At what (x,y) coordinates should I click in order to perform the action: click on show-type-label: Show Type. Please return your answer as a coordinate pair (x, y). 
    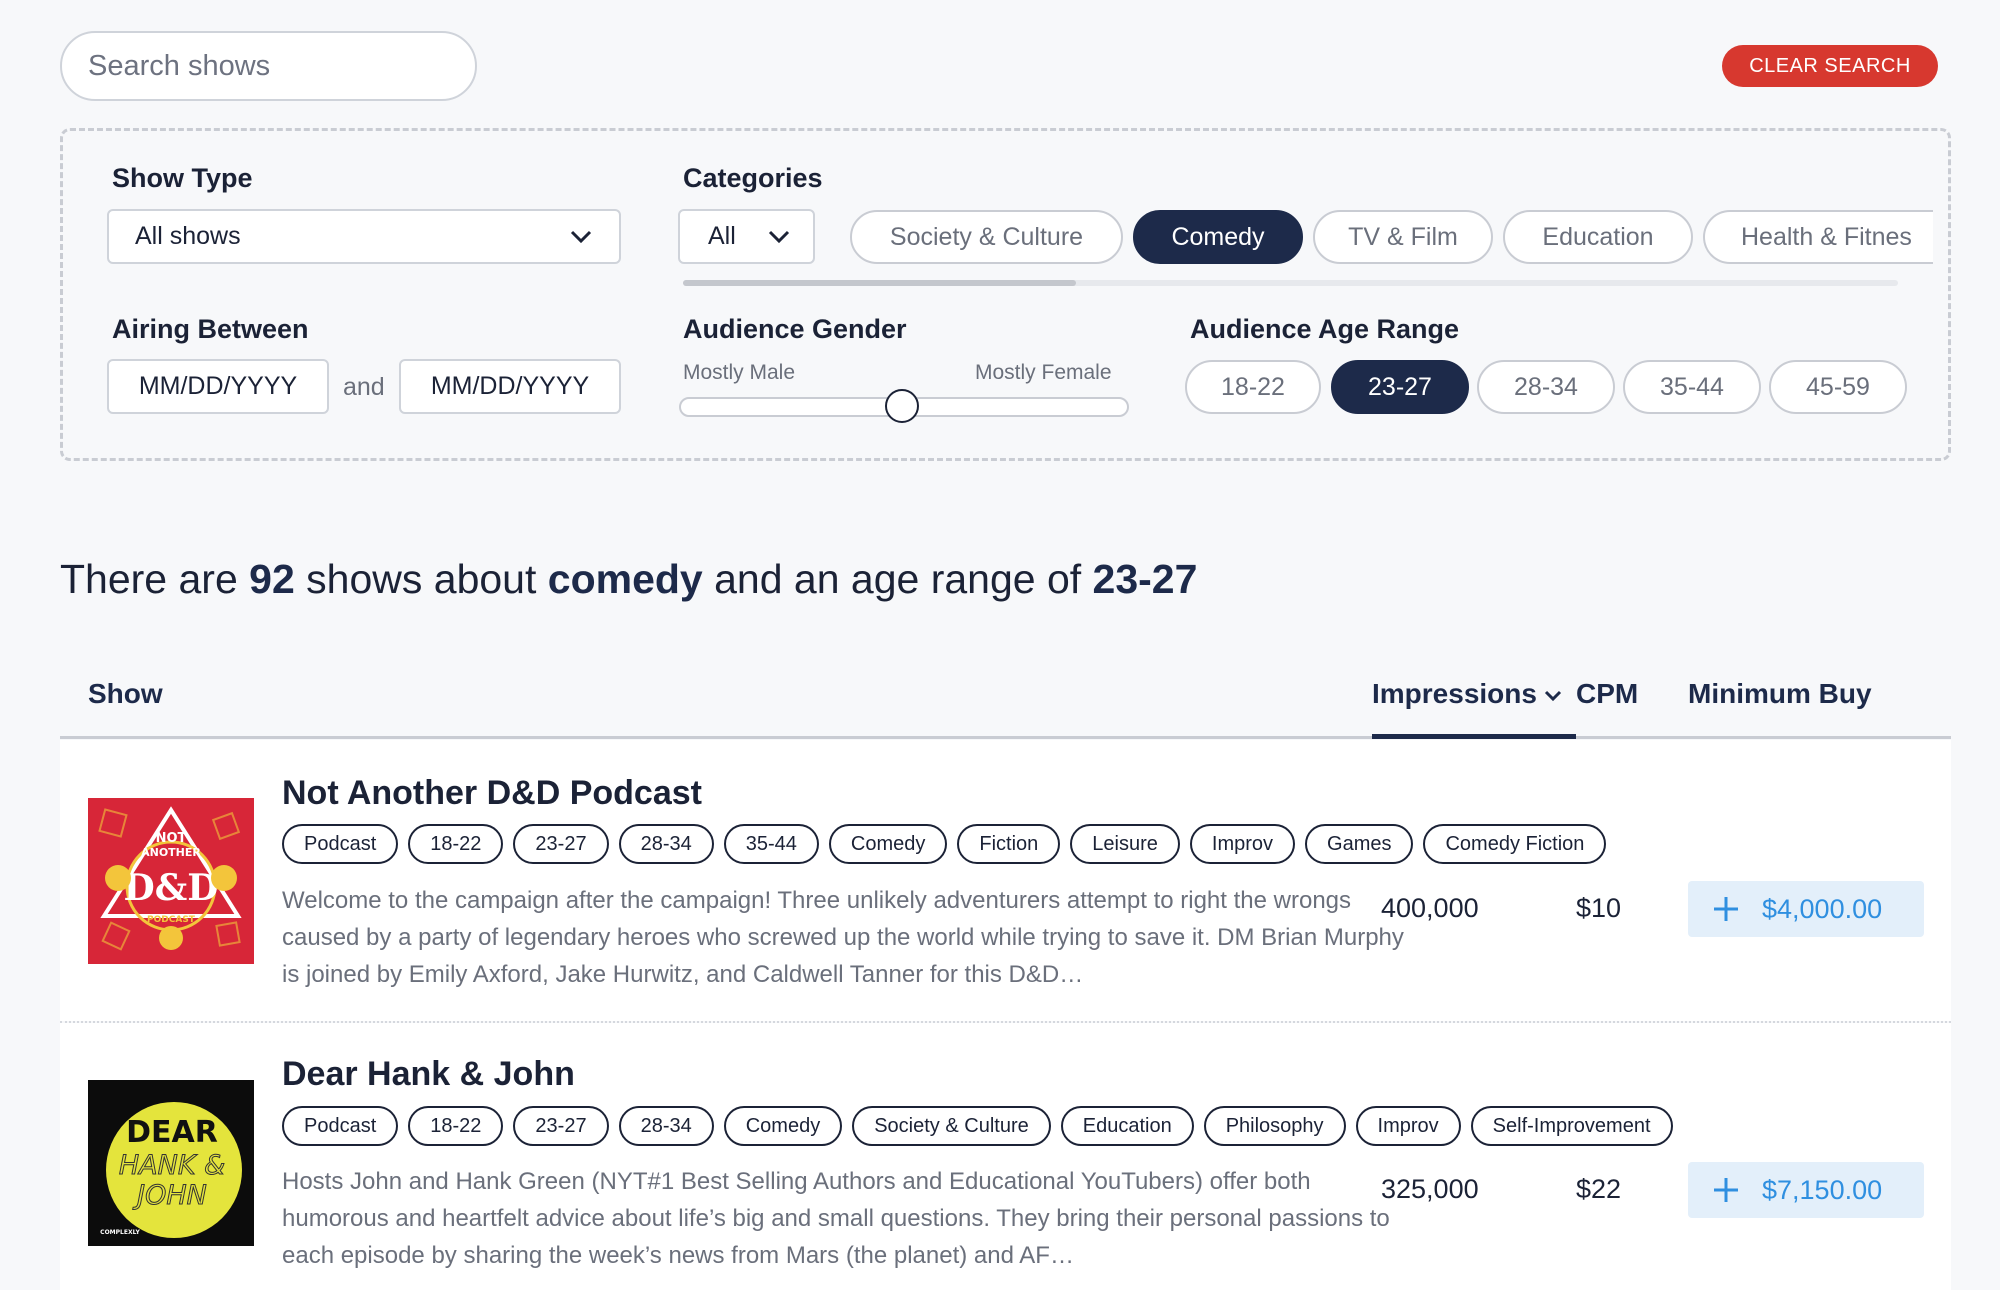
    Looking at the image, I should click on (182, 178).